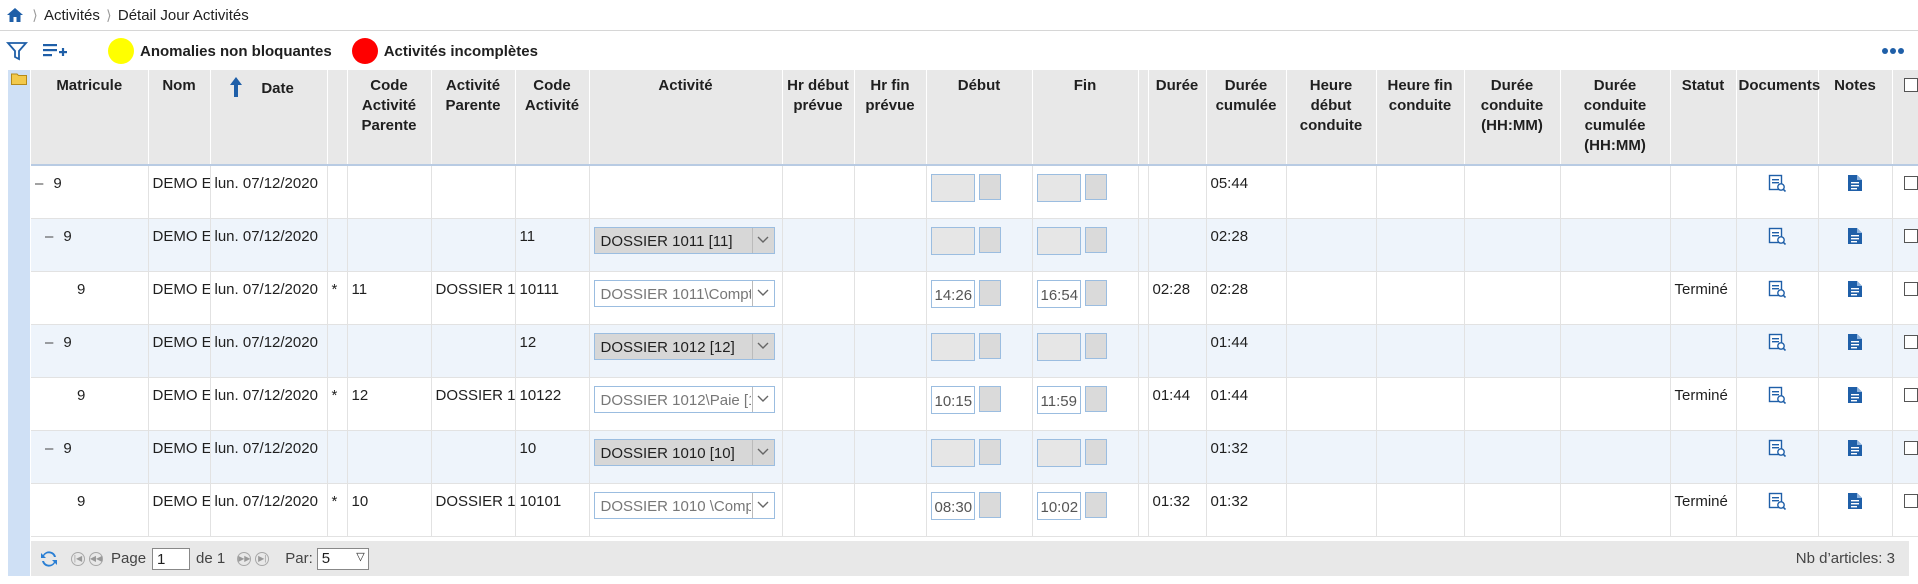 The image size is (1918, 584). What do you see at coordinates (55, 51) in the screenshot?
I see `add-column-icon` at bounding box center [55, 51].